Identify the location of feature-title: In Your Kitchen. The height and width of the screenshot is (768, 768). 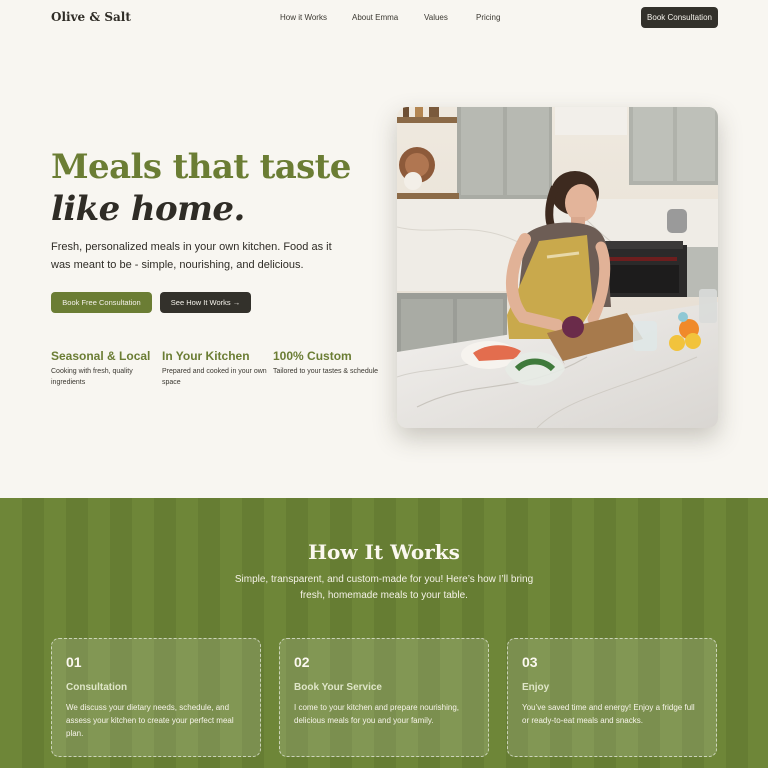
(206, 356).